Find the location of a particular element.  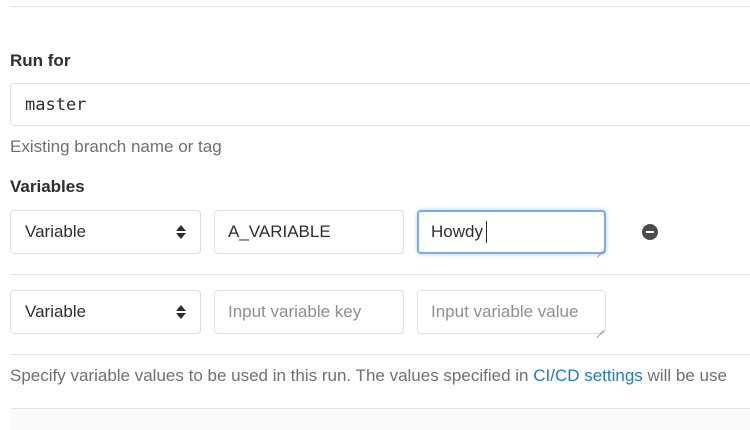

variable-value-input is located at coordinates (511, 312).